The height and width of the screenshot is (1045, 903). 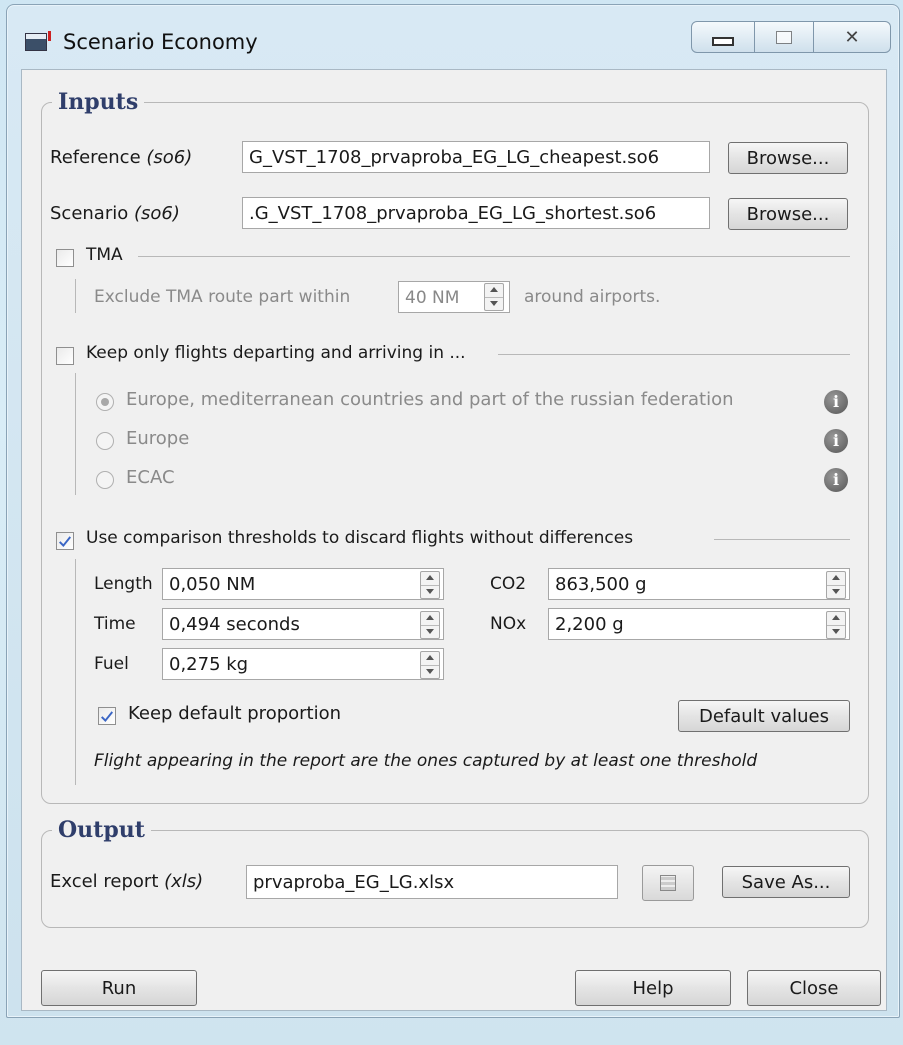 What do you see at coordinates (158, 438) in the screenshot?
I see `option-europe-label: Europe` at bounding box center [158, 438].